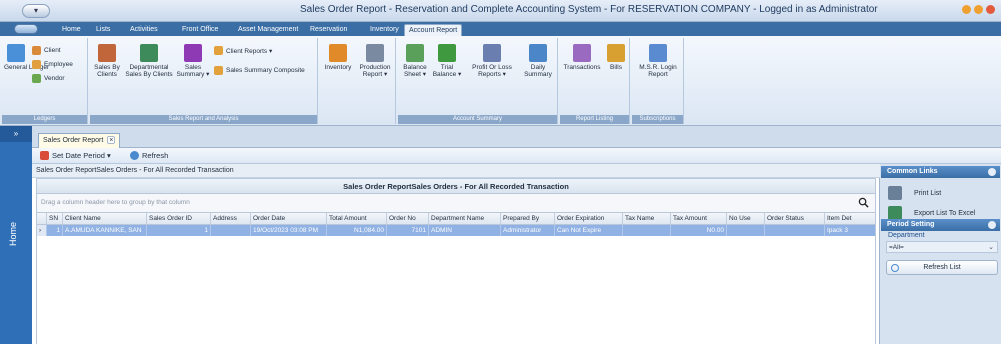  I want to click on employee-button: Employee, so click(52, 64).